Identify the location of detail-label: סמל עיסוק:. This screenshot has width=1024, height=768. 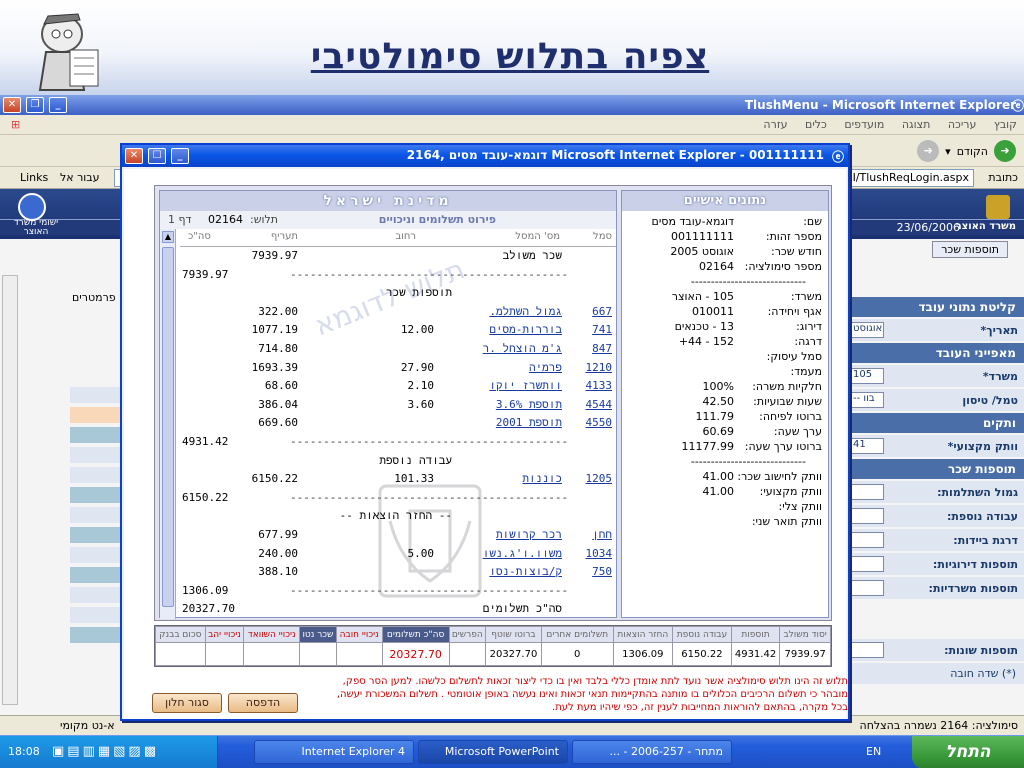
(794, 356).